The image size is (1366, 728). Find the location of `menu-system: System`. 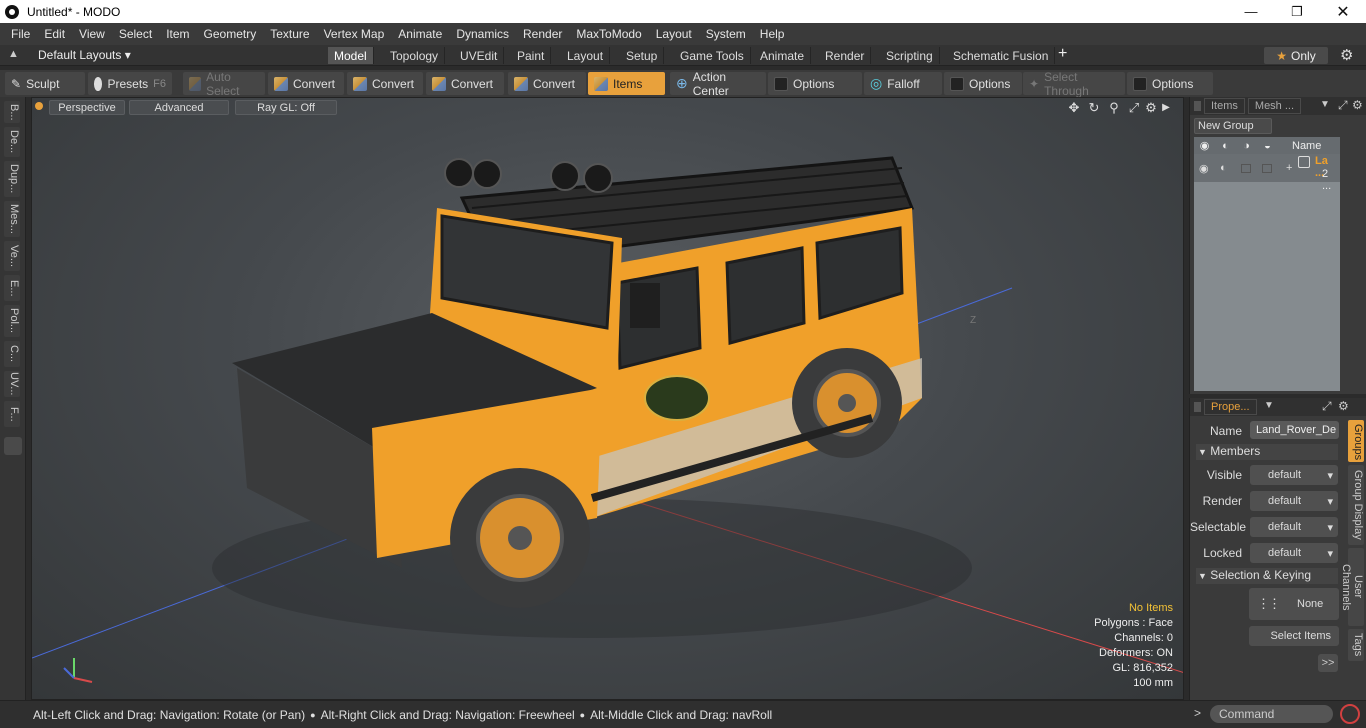

menu-system: System is located at coordinates (726, 34).